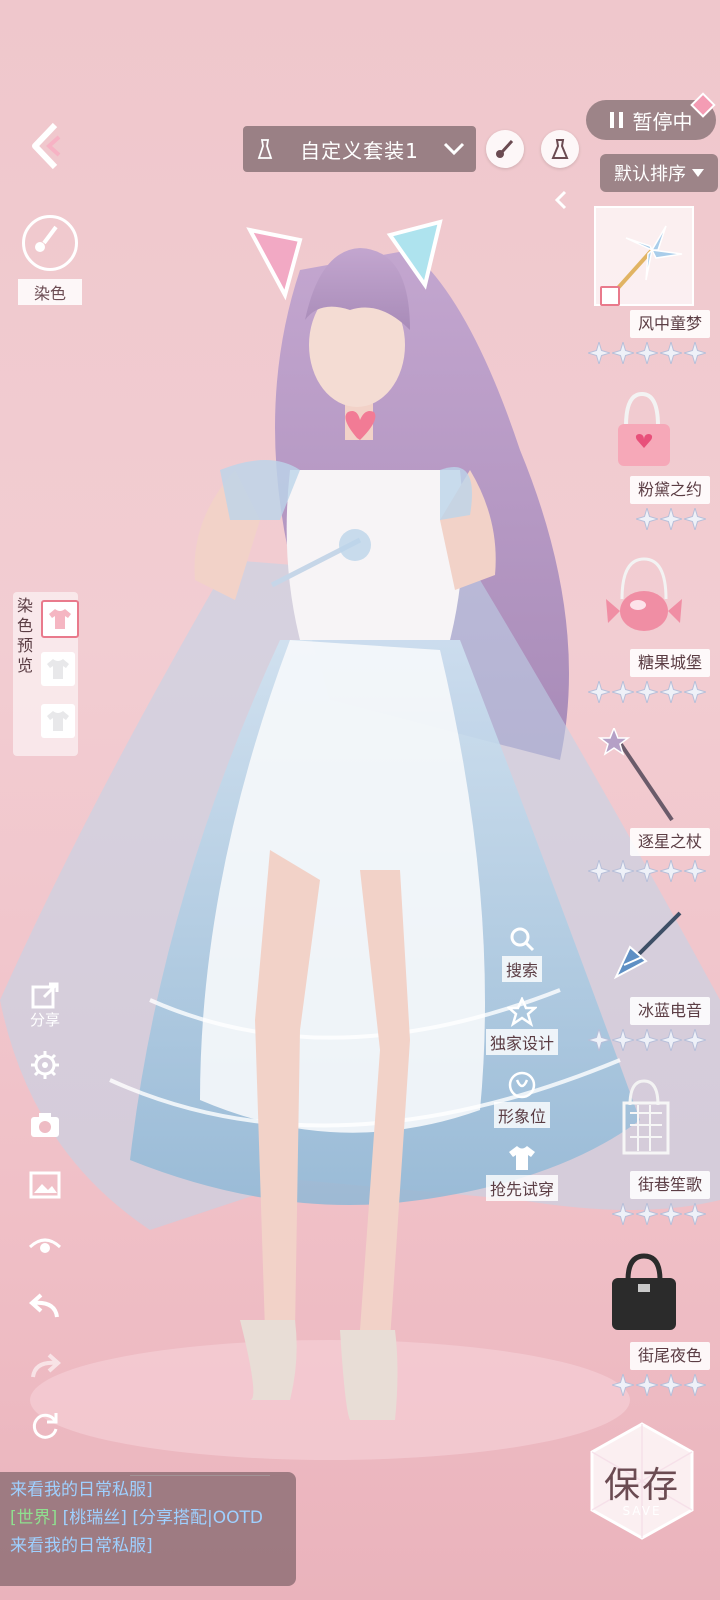  I want to click on pink-handbag-icon, so click(644, 428).